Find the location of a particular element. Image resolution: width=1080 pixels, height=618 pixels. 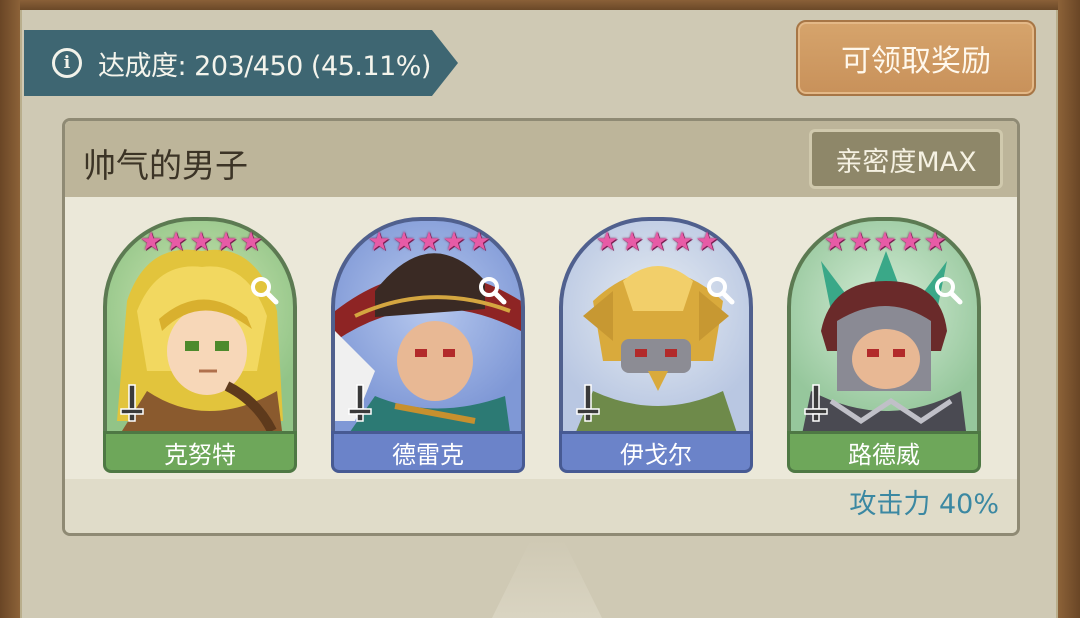

claim-reward-button: 可领取奖励 is located at coordinates (916, 58).